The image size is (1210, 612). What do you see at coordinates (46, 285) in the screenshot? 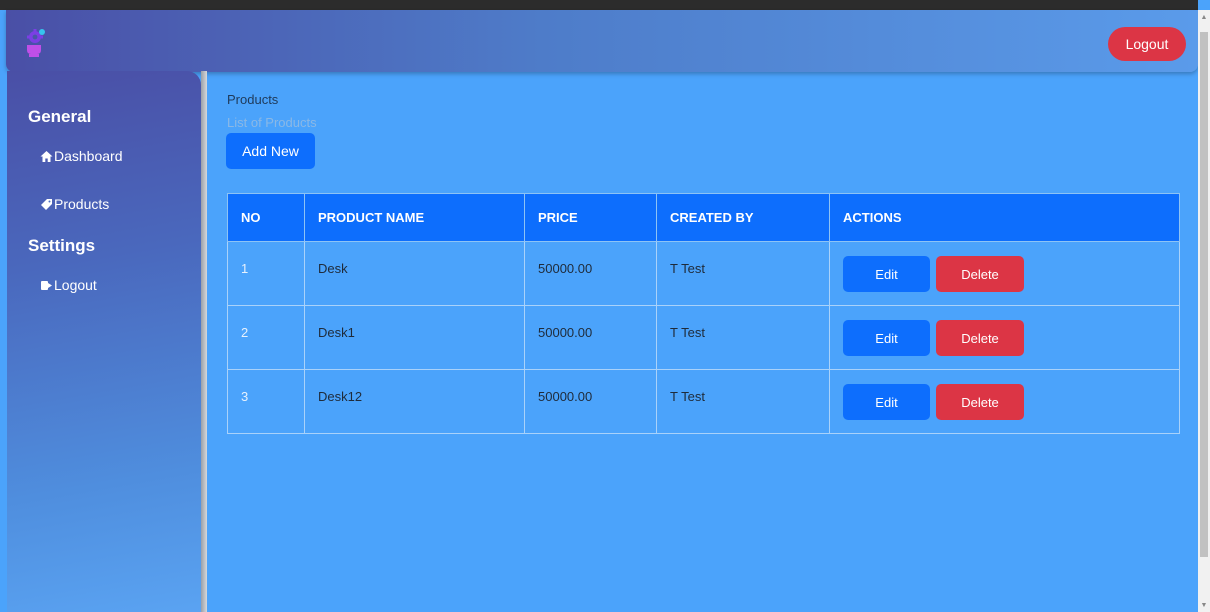
I see `logout-icon` at bounding box center [46, 285].